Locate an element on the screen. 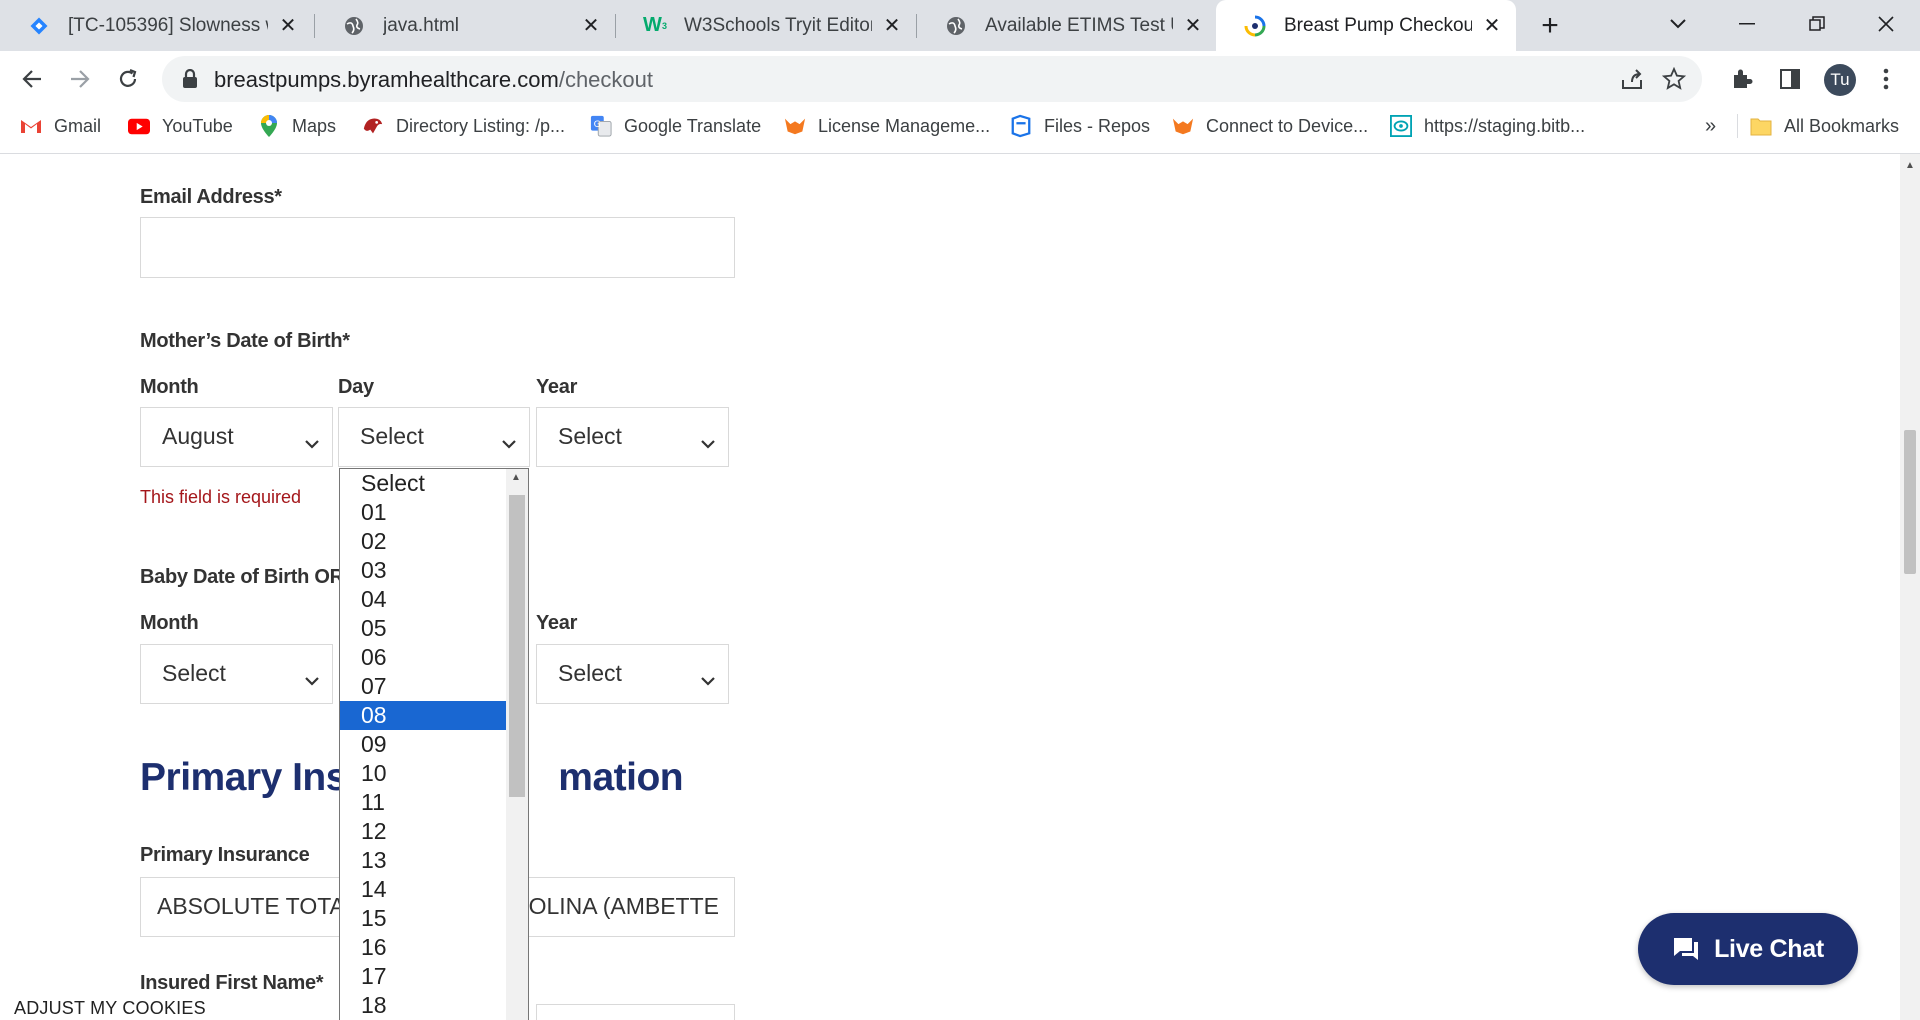 This screenshot has width=1920, height=1020. mother-month-select: August is located at coordinates (236, 437).